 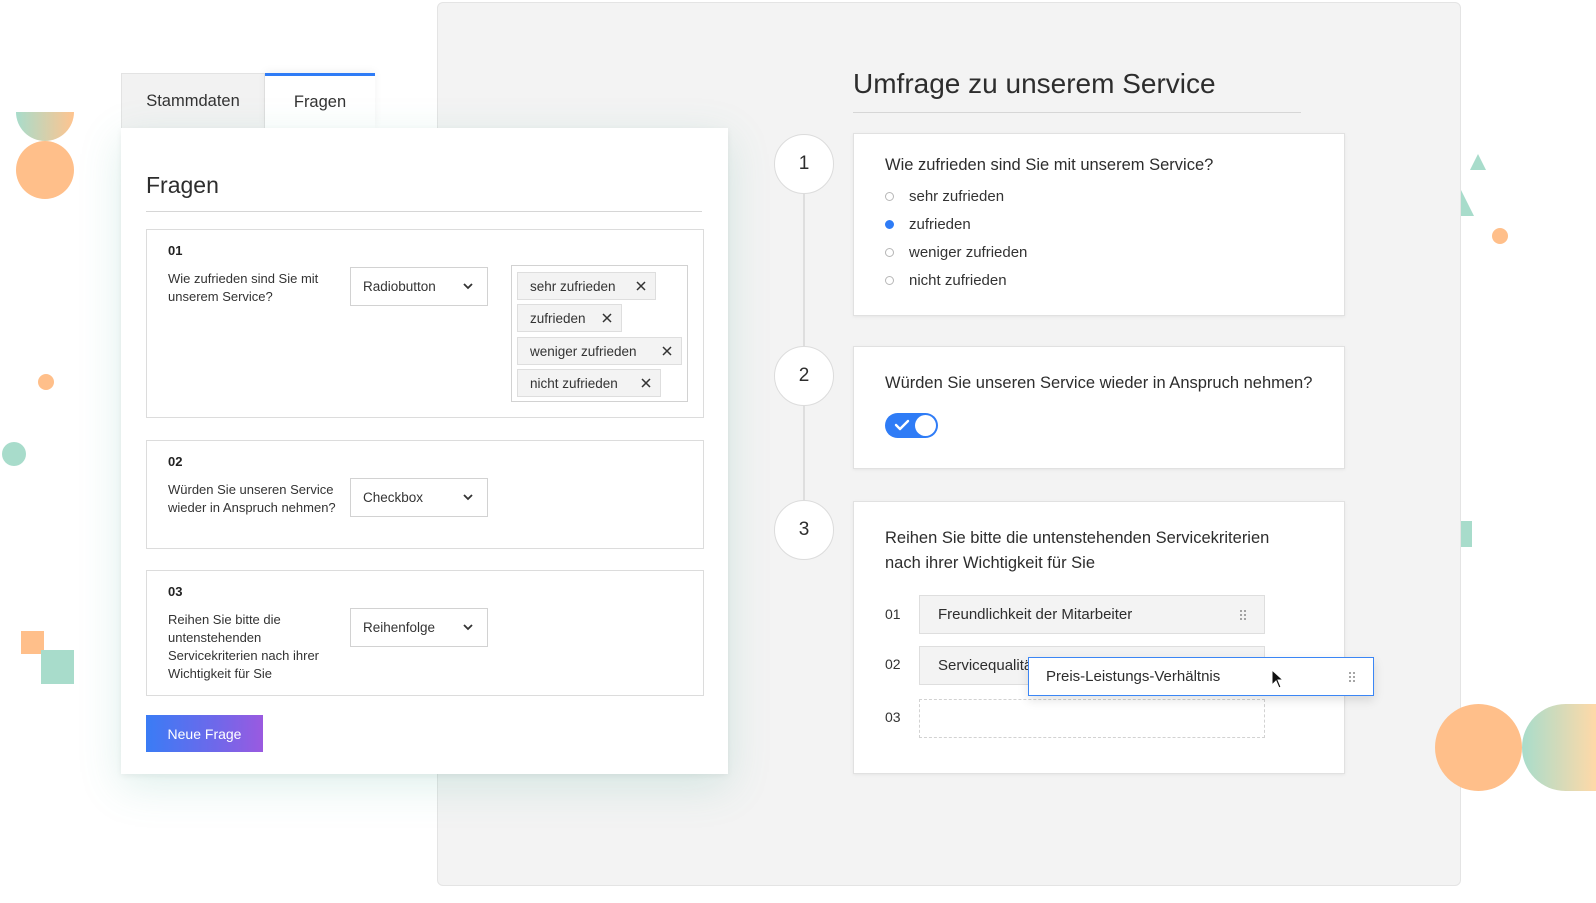 I want to click on check-icon, so click(x=902, y=425).